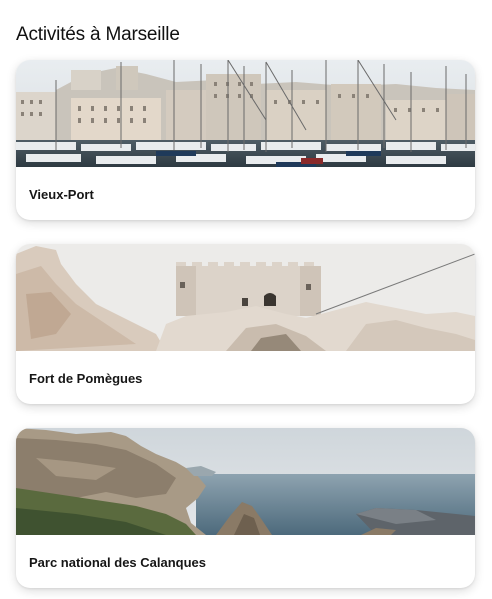  I want to click on activity-name: Fort de Pomègues, so click(86, 378).